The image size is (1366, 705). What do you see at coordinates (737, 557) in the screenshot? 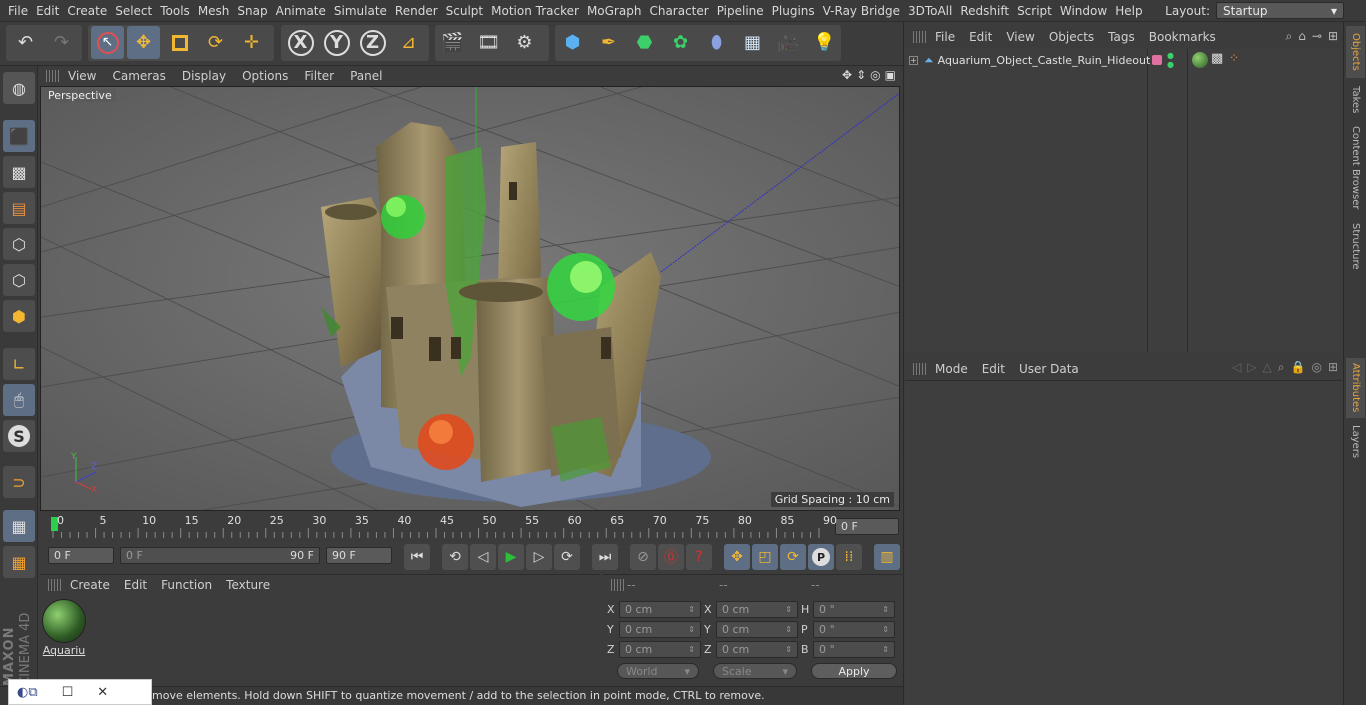
I see `key-position-button: ✥` at bounding box center [737, 557].